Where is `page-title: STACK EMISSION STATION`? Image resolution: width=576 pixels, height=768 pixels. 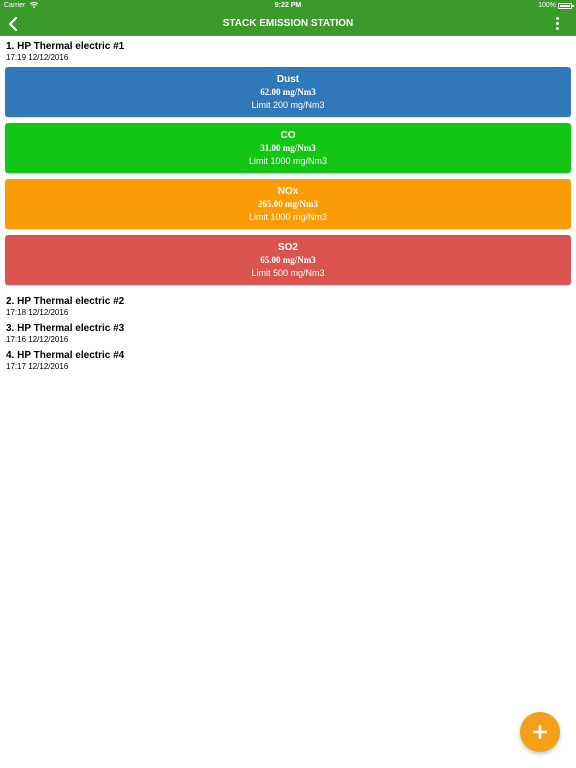 page-title: STACK EMISSION STATION is located at coordinates (288, 23).